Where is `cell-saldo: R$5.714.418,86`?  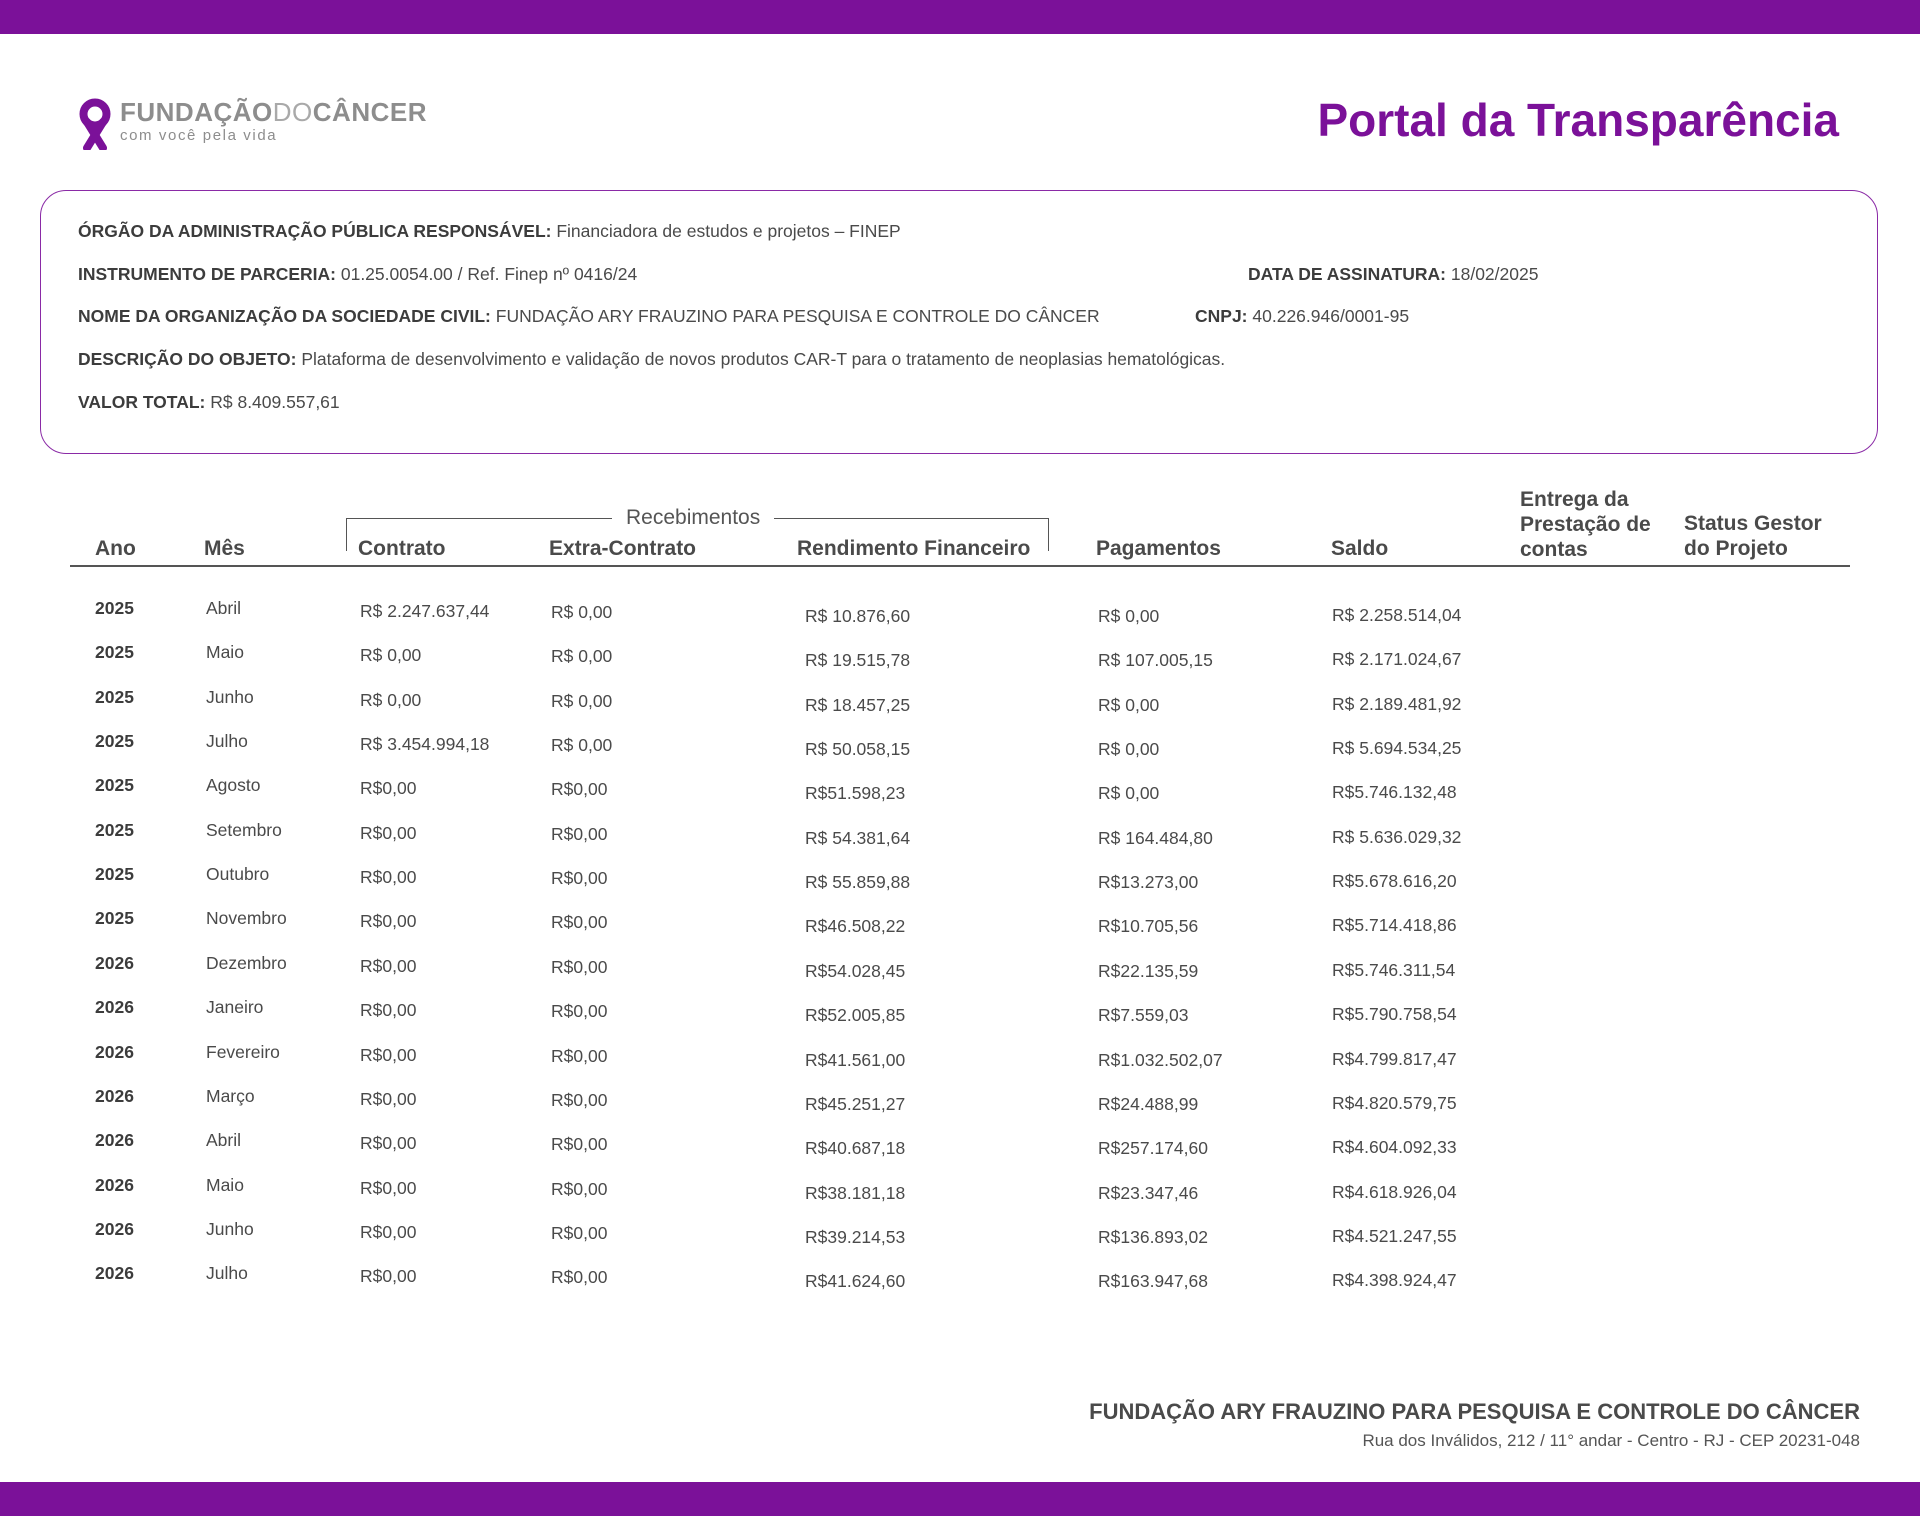
cell-saldo: R$5.714.418,86 is located at coordinates (1394, 925).